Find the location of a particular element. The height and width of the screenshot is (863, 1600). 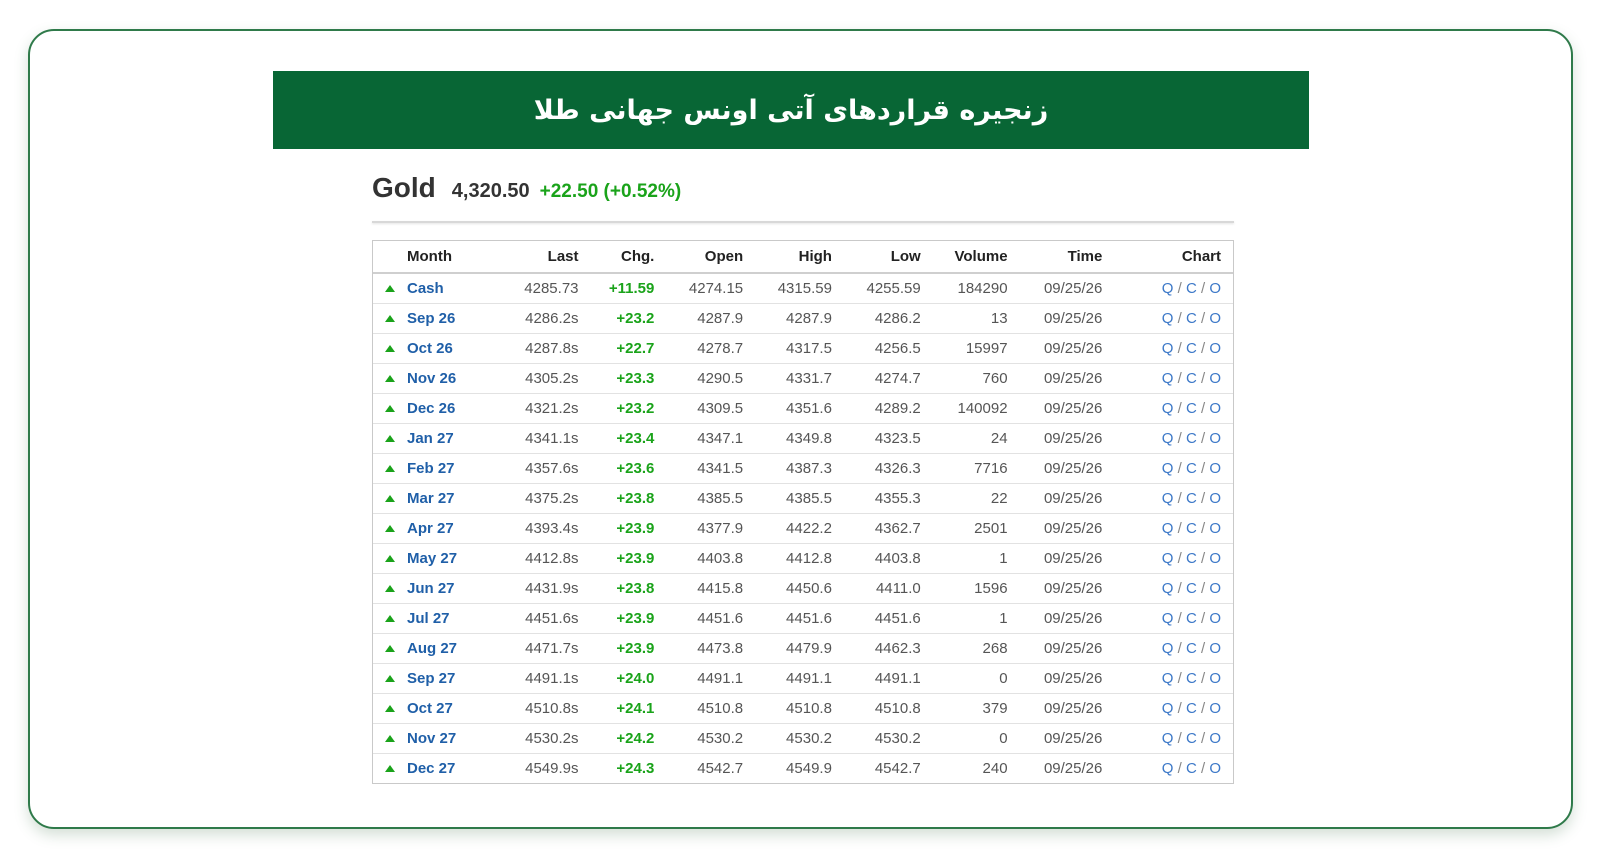

contract-month-link: Apr 27 is located at coordinates (430, 528).